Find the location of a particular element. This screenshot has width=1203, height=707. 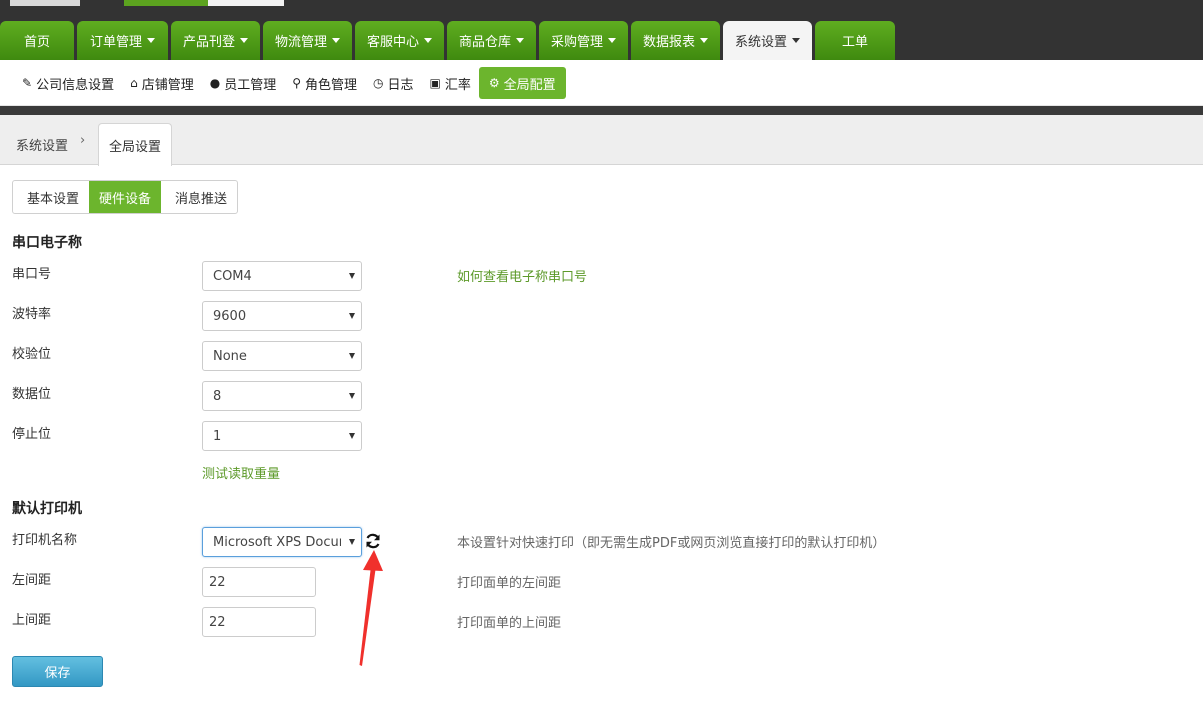

stopbits-select: 1 is located at coordinates (282, 436).